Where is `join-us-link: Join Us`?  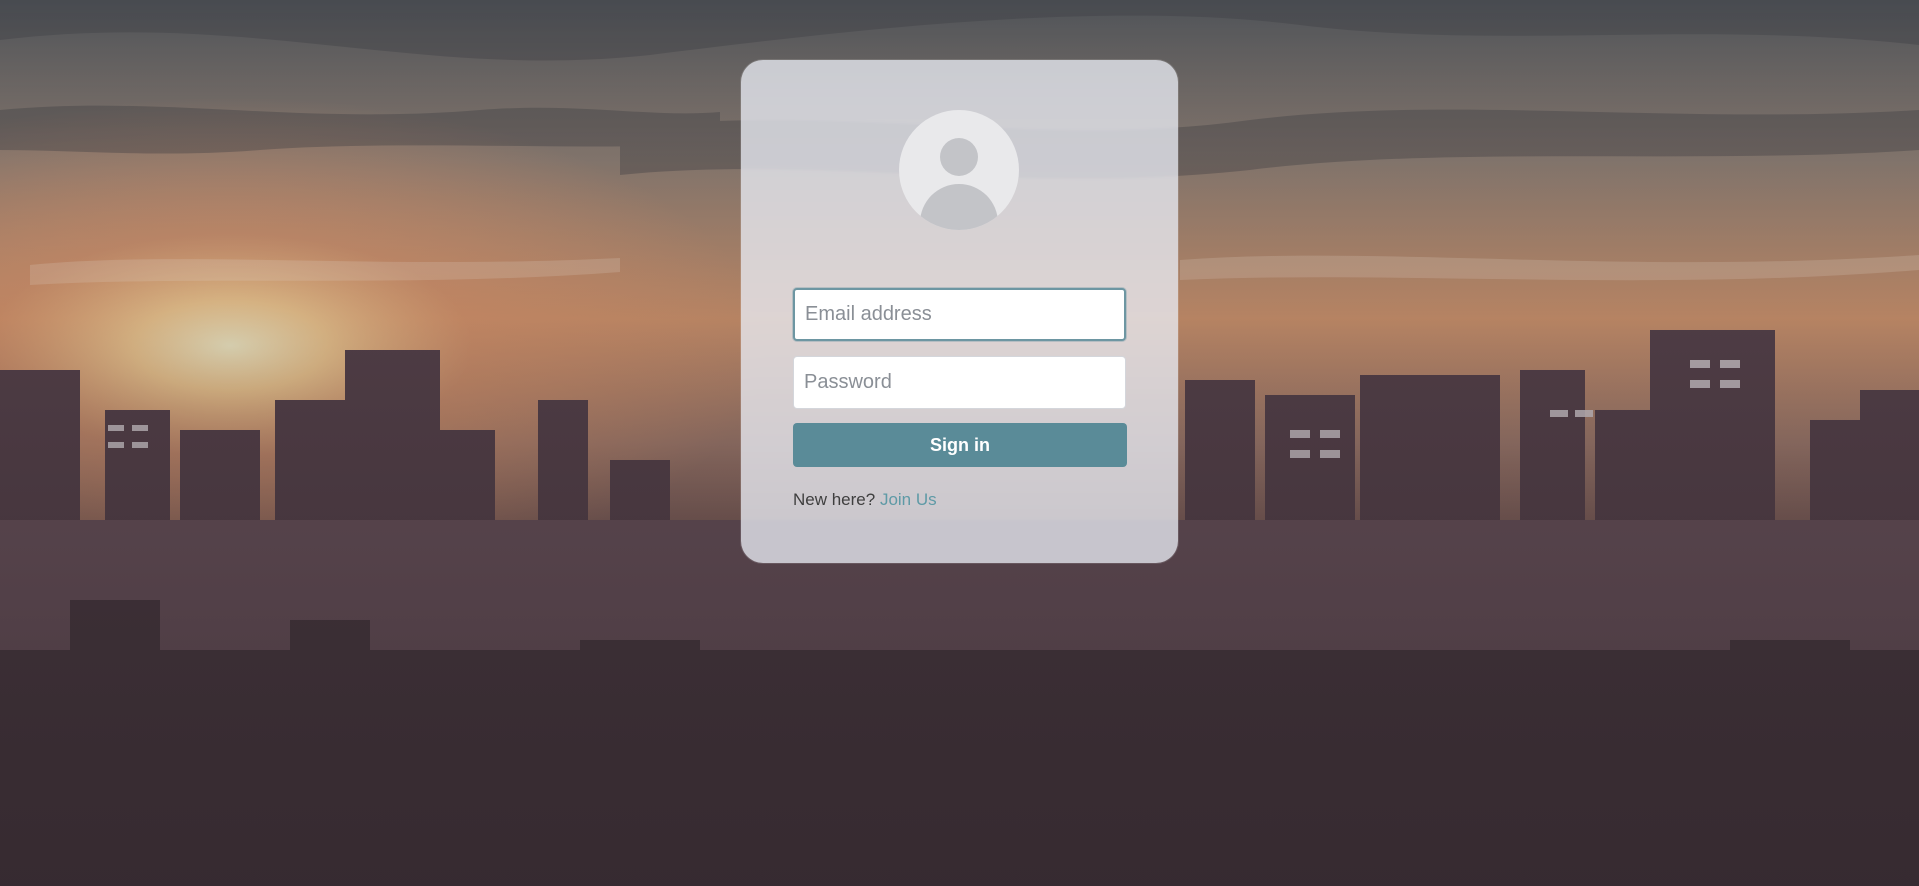 join-us-link: Join Us is located at coordinates (908, 499).